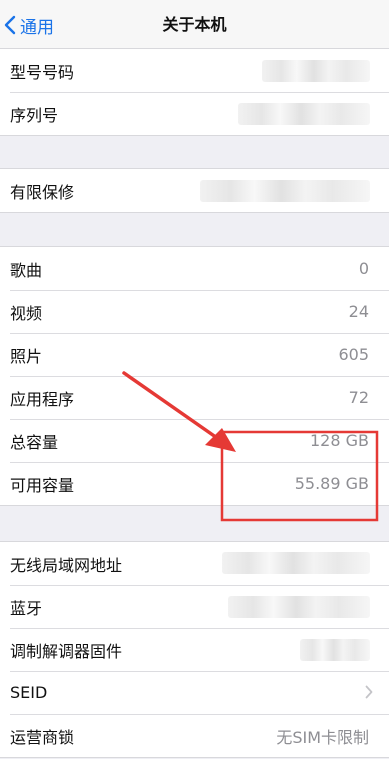 The width and height of the screenshot is (389, 759). What do you see at coordinates (26, 356) in the screenshot?
I see `row-label: 照片` at bounding box center [26, 356].